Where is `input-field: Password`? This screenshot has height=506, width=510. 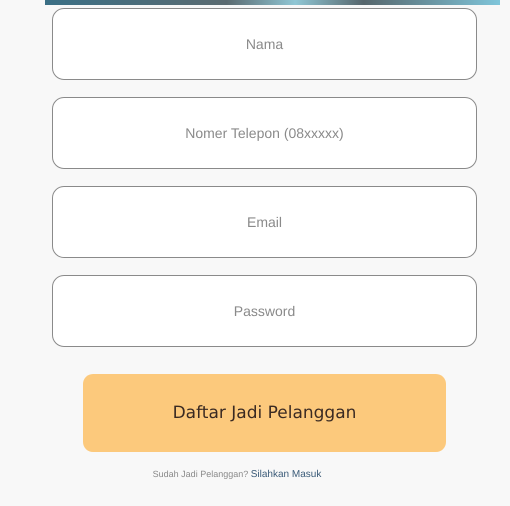 input-field: Password is located at coordinates (264, 311).